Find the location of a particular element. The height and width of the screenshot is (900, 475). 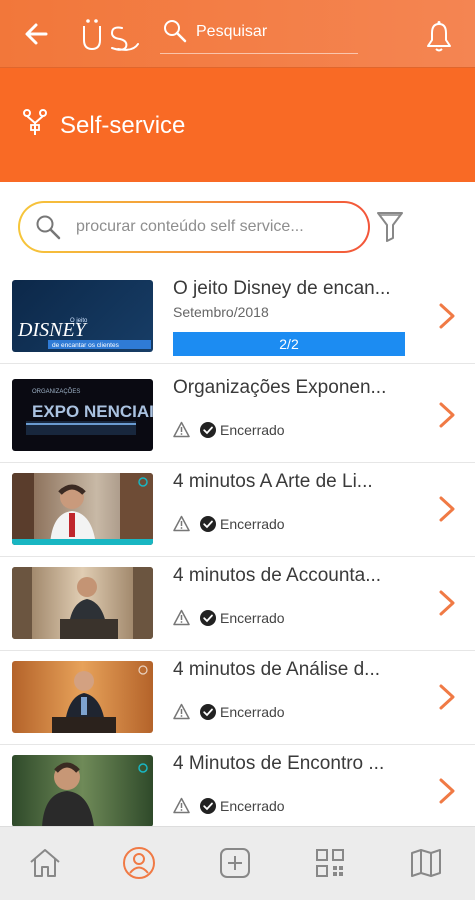

thumbnail: O jeito DISNEY de encantar os clientes is located at coordinates (82, 316).